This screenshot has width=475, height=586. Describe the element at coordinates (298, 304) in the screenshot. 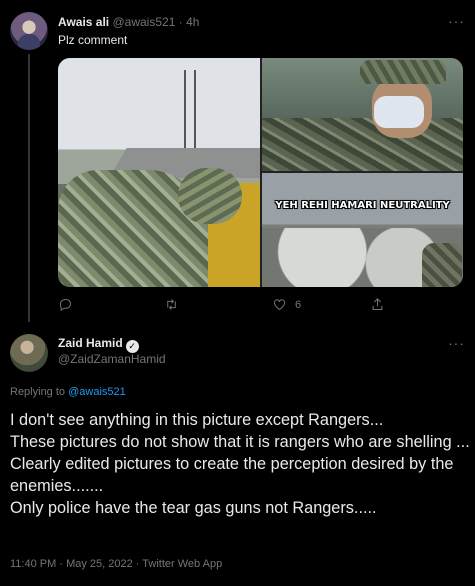

I see `like-count: 6` at that location.